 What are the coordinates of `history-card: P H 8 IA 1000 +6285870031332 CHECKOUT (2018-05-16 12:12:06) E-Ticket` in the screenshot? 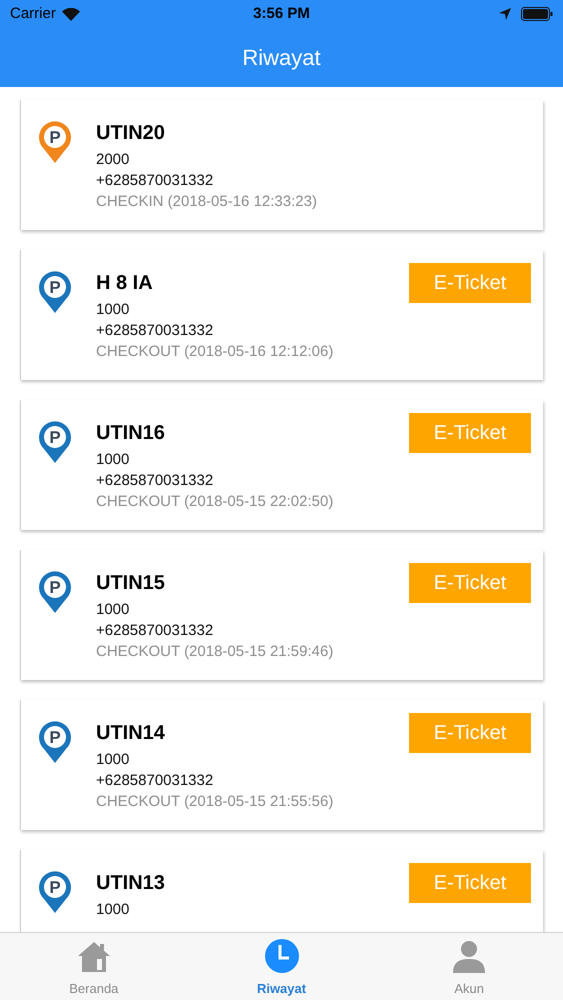 It's located at (281, 315).